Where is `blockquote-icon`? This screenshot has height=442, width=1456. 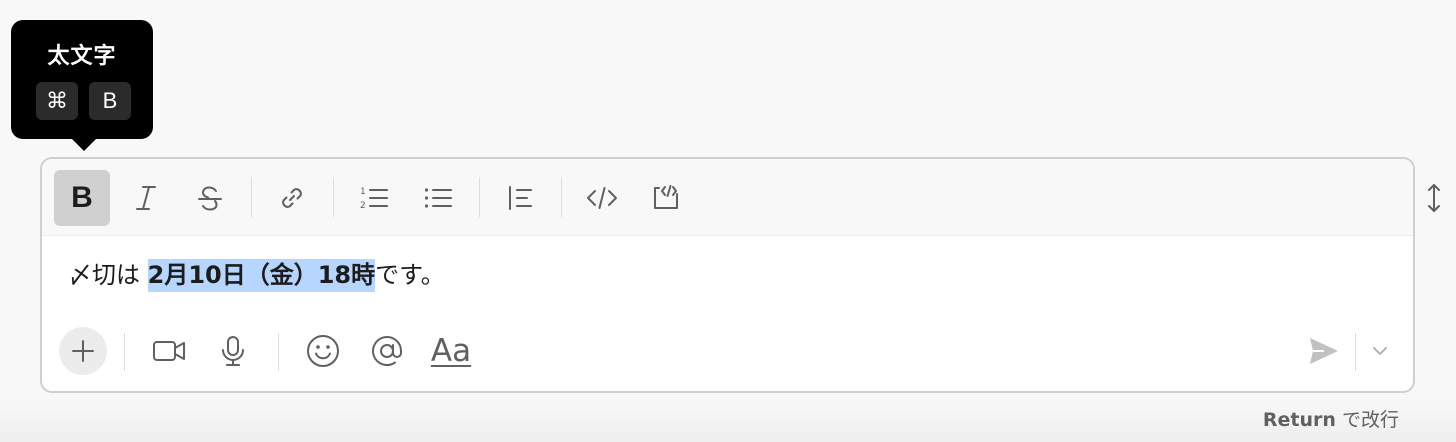 blockquote-icon is located at coordinates (520, 198).